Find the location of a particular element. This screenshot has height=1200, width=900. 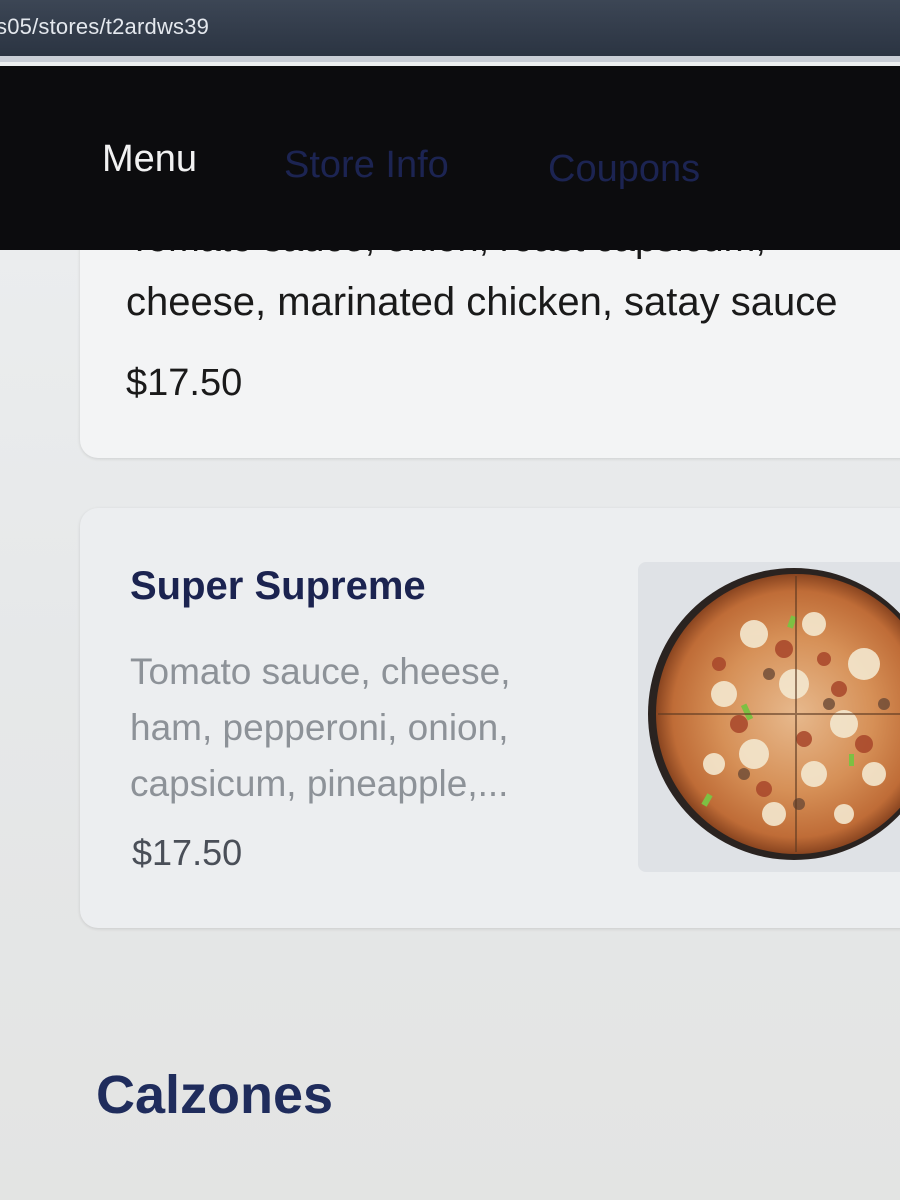

tab-menu: Menu is located at coordinates (149, 159).